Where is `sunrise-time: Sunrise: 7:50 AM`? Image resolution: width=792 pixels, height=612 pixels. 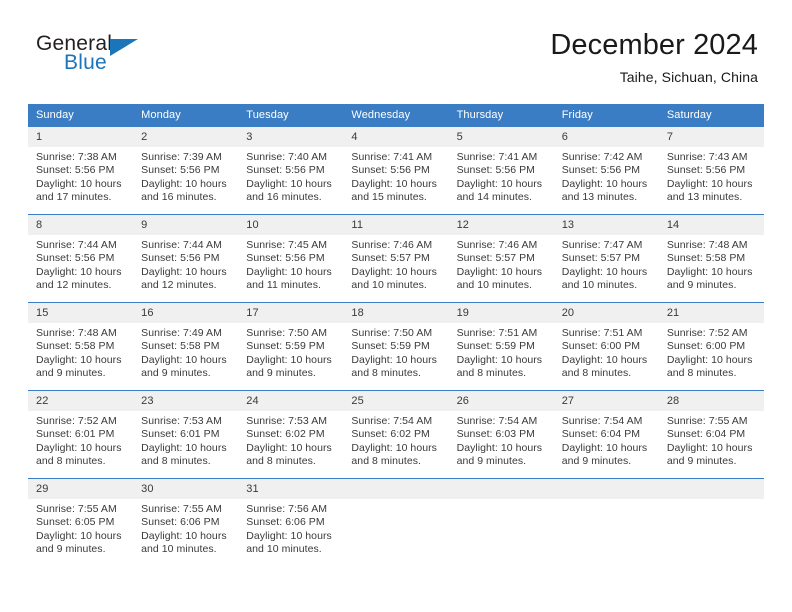
sunrise-time: Sunrise: 7:50 AM is located at coordinates (287, 333).